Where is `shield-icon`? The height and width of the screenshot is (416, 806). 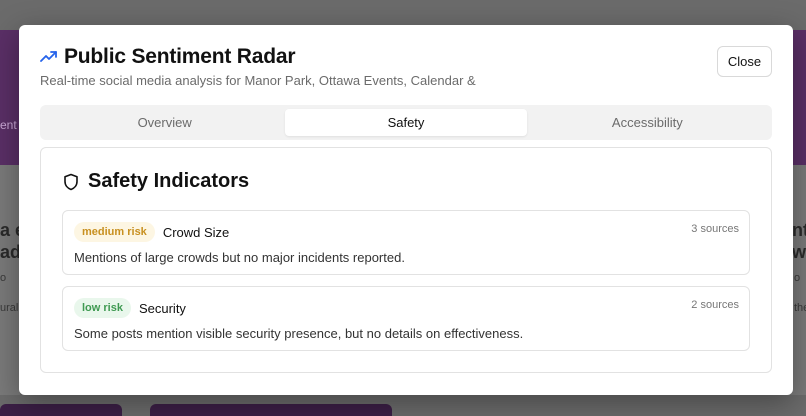
shield-icon is located at coordinates (71, 182).